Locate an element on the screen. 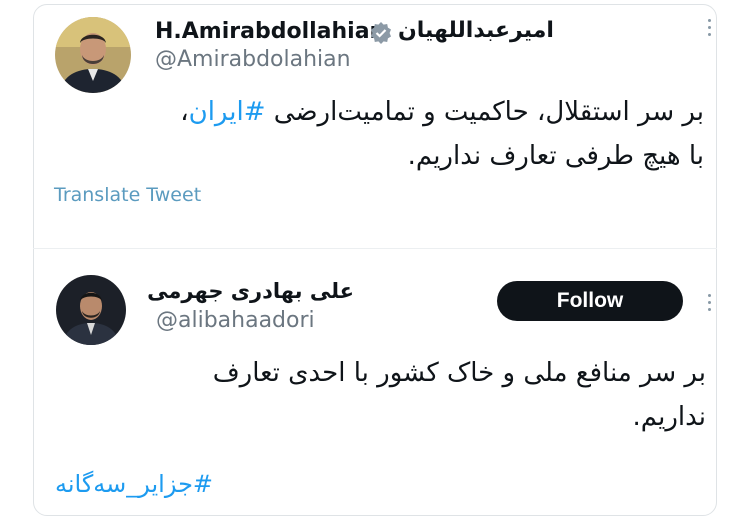  follow-button: Follow is located at coordinates (590, 301).